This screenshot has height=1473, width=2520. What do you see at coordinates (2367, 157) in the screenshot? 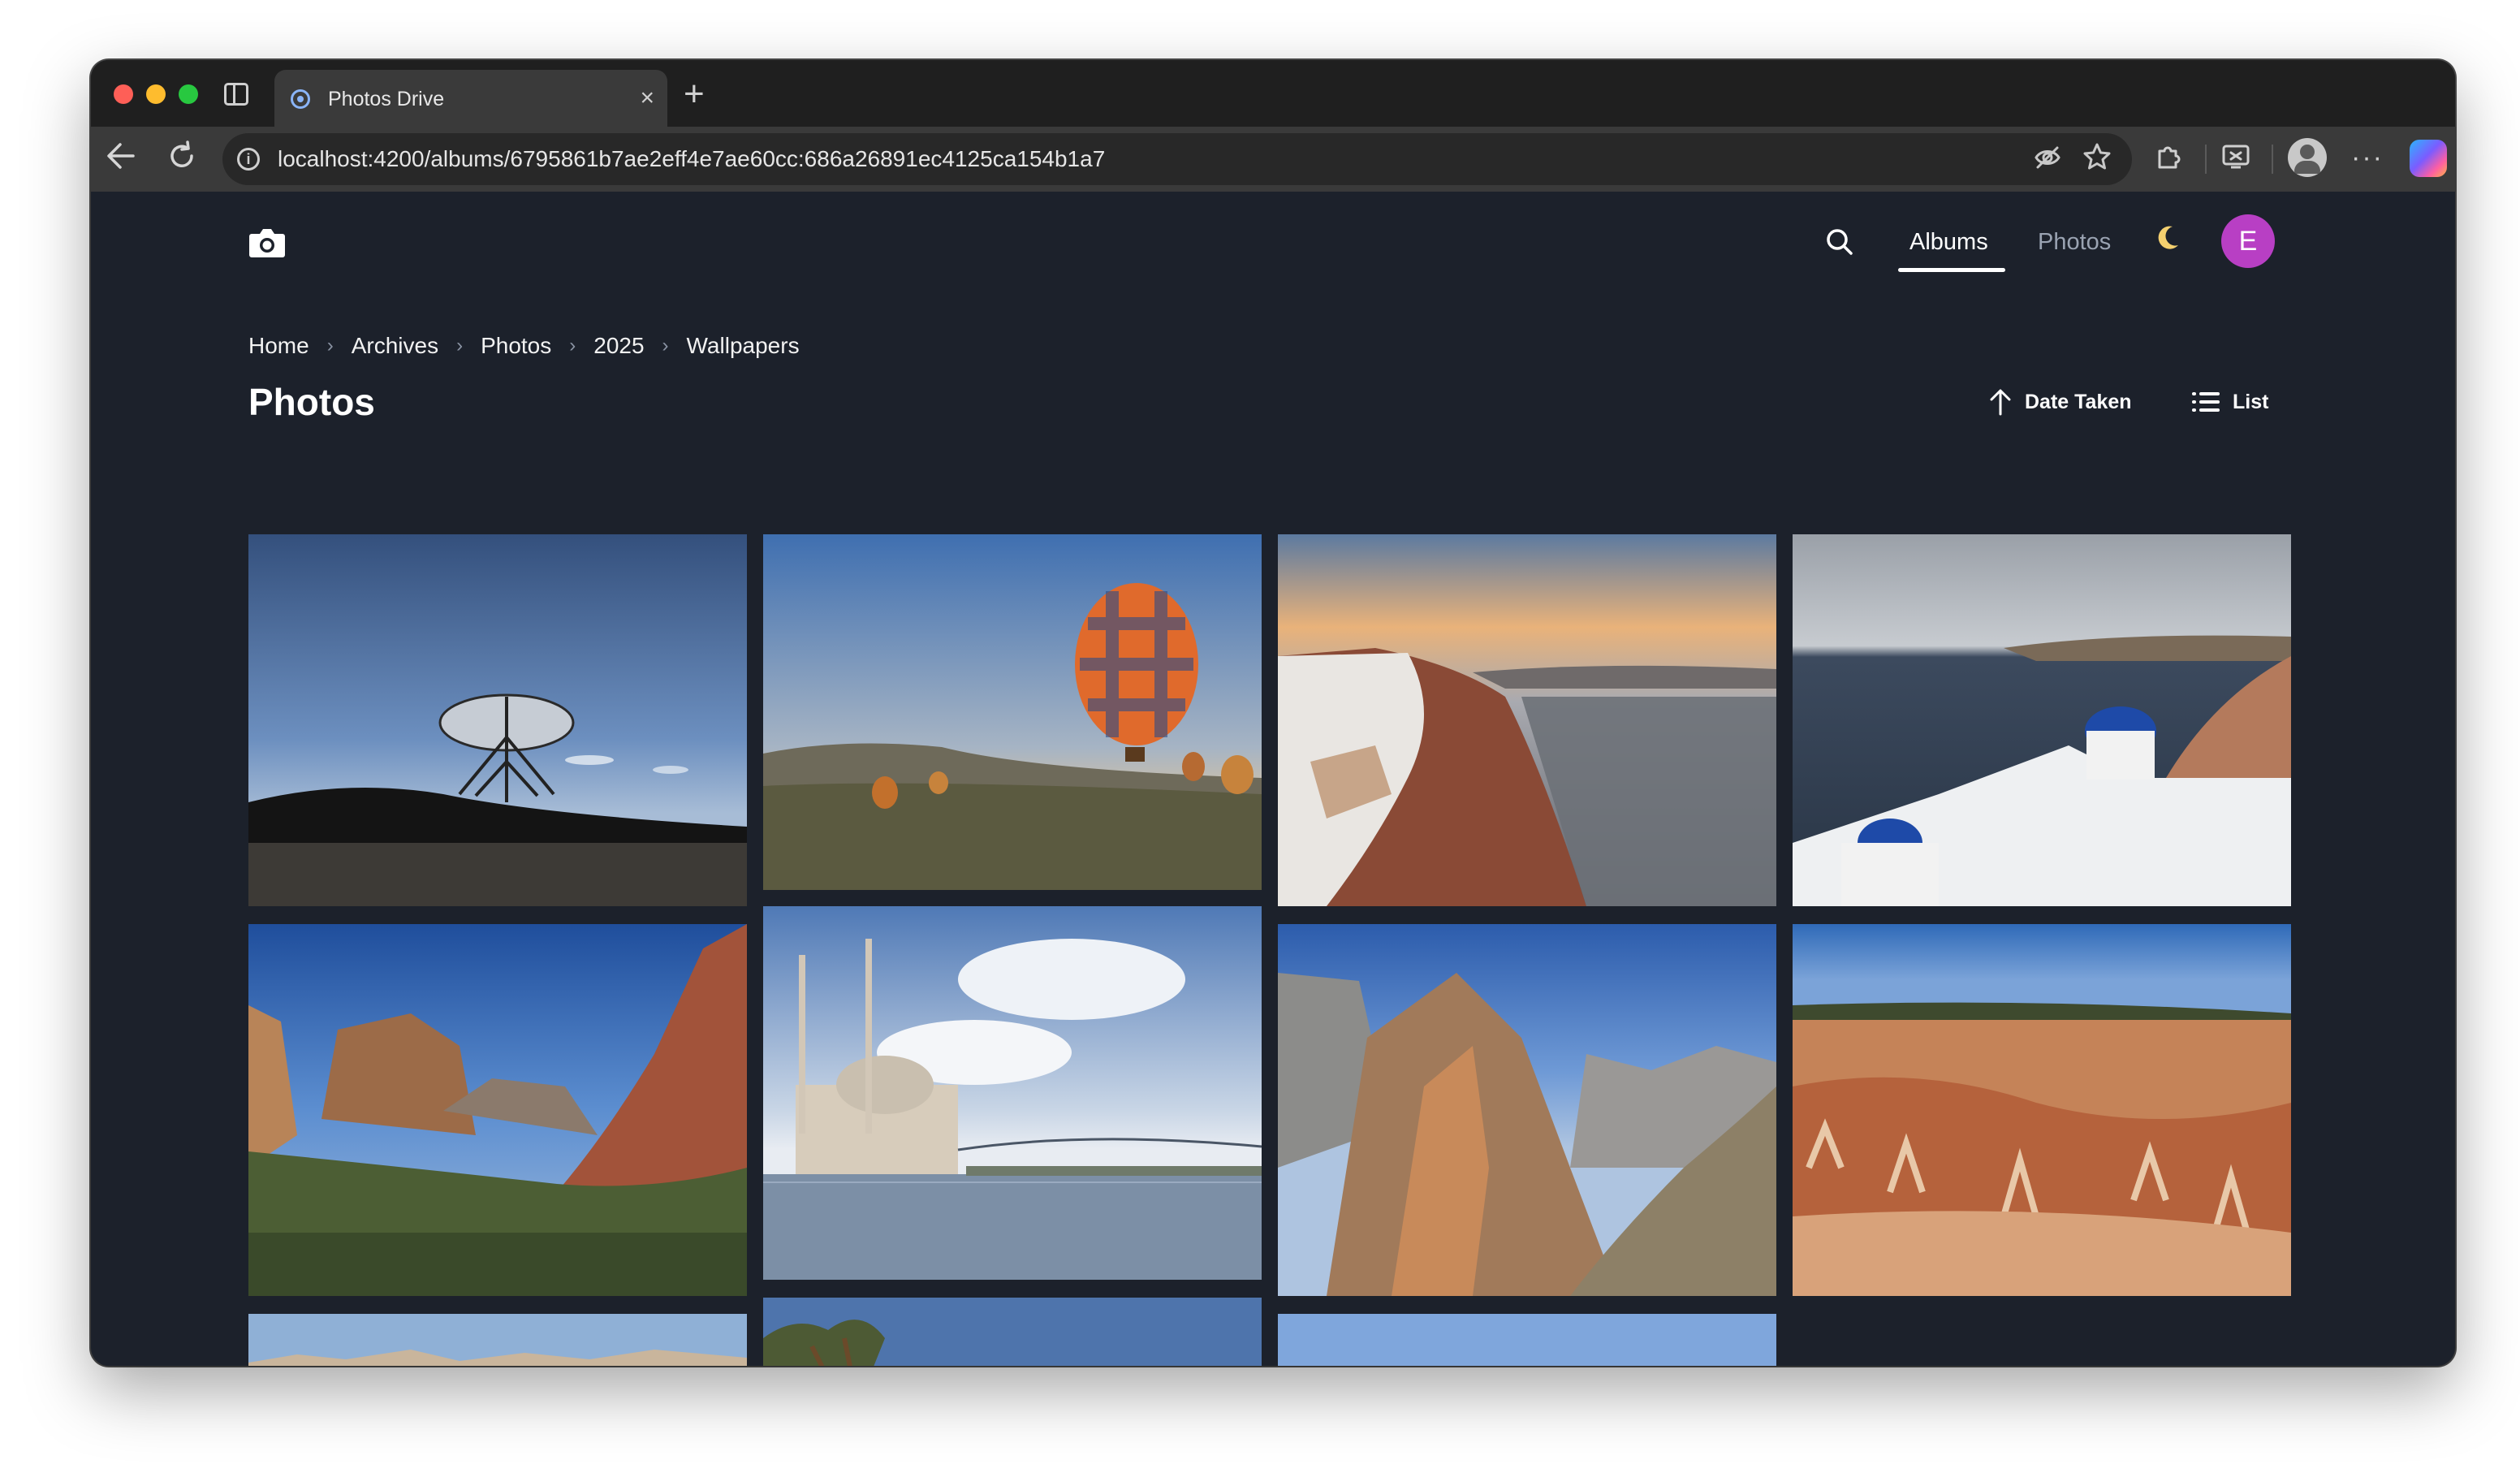
I see `more-menu-icon: ···` at bounding box center [2367, 157].